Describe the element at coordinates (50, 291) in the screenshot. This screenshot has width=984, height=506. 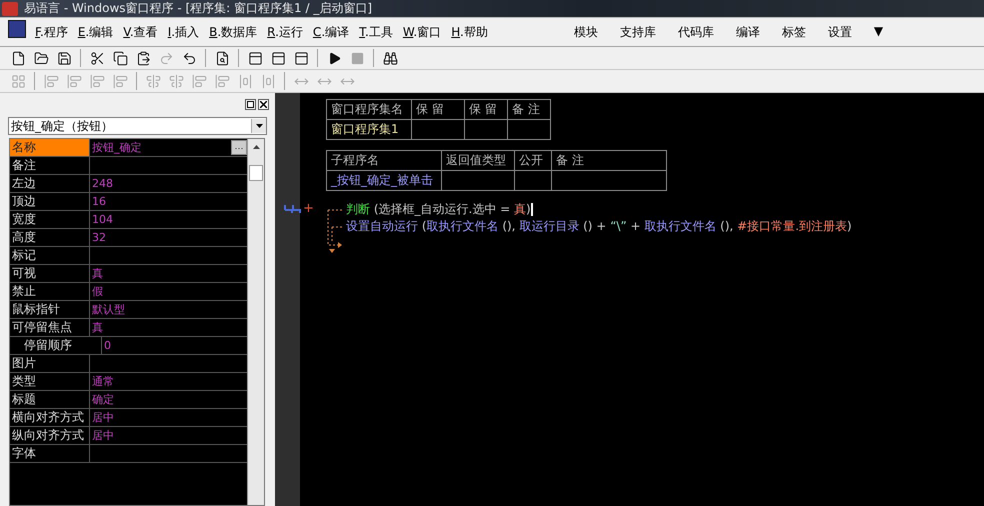
I see `property-name: 禁止` at that location.